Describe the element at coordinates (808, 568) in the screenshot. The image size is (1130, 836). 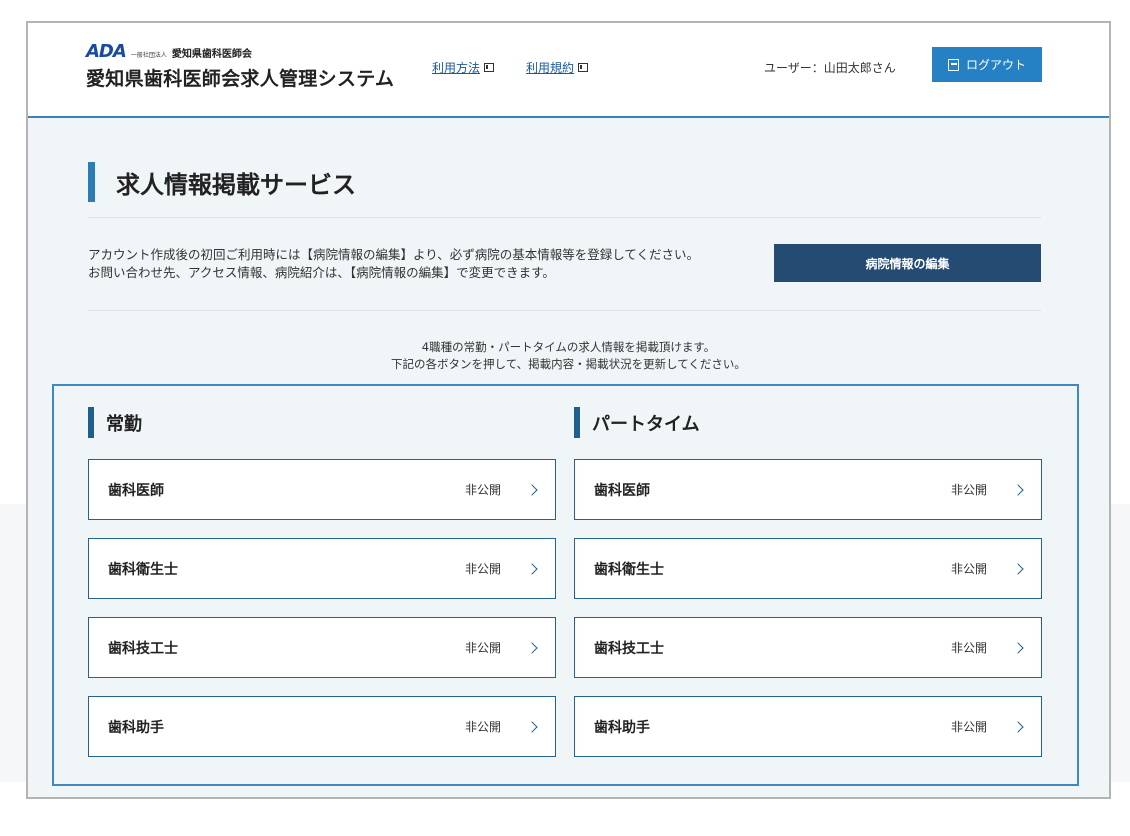
I see `parttime-hygienist-button: 歯科衛生士 非公開` at that location.